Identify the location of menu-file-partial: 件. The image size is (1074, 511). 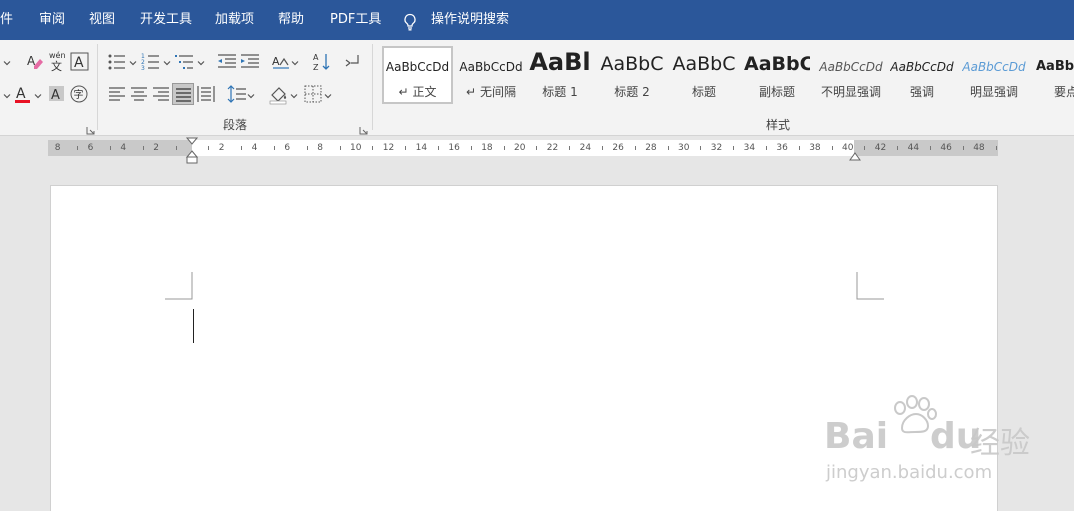
(6, 20).